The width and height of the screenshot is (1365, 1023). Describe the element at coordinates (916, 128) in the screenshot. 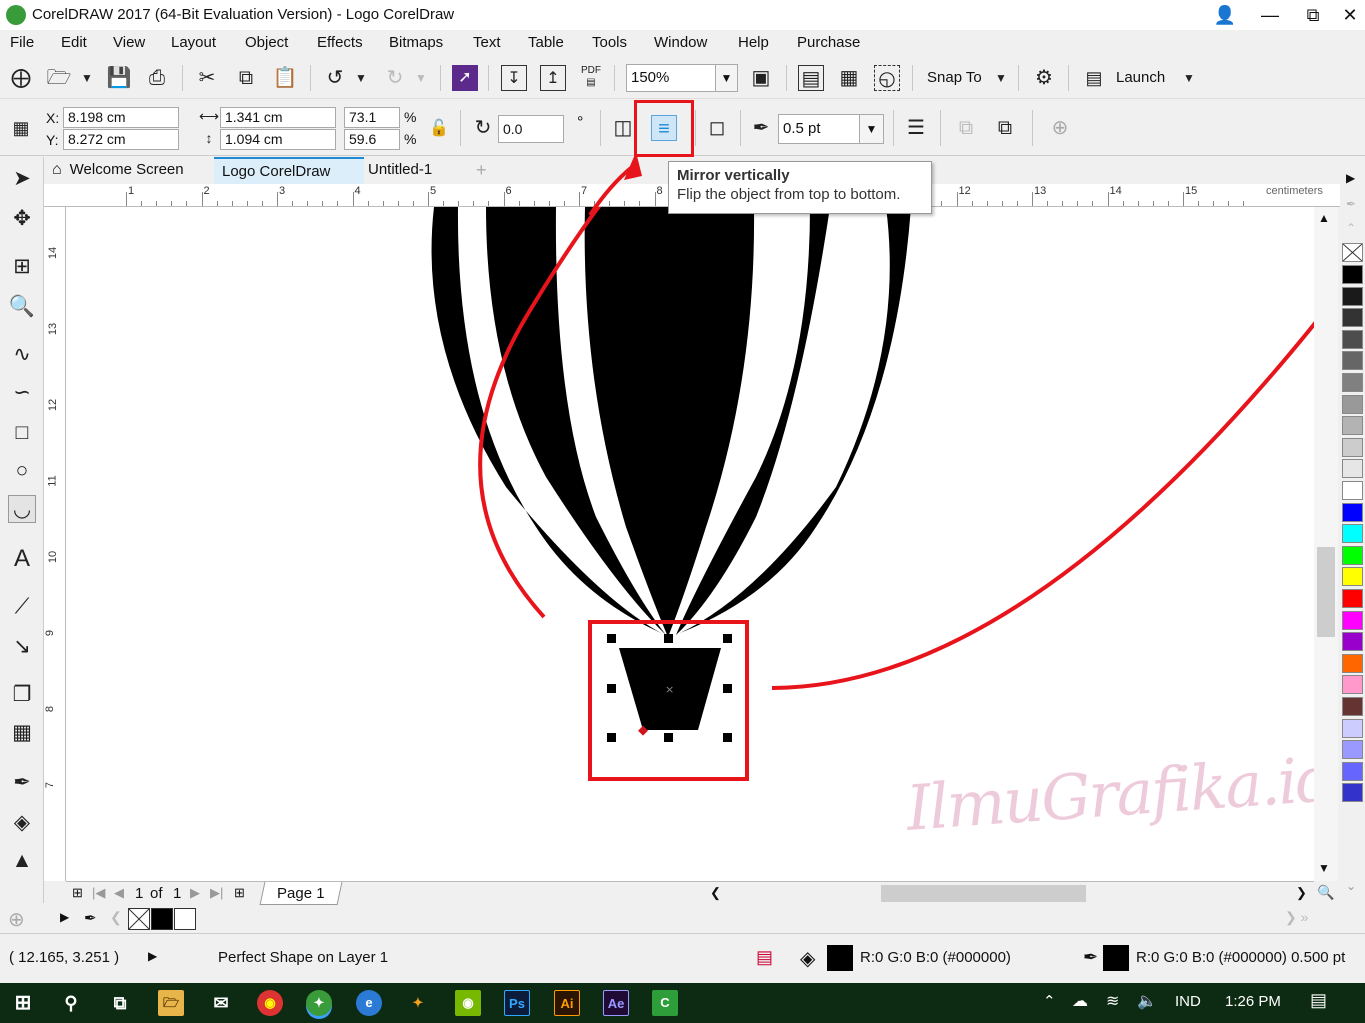

I see `text-wrap-icon: ☰` at that location.